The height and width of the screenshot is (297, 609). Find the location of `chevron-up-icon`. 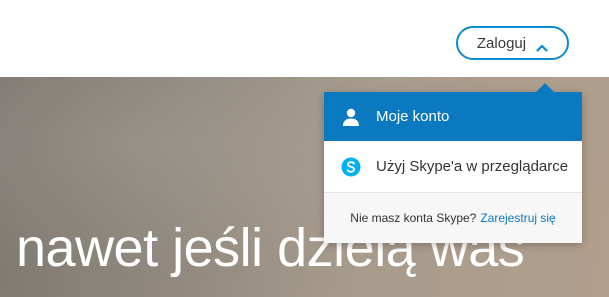

chevron-up-icon is located at coordinates (542, 45).